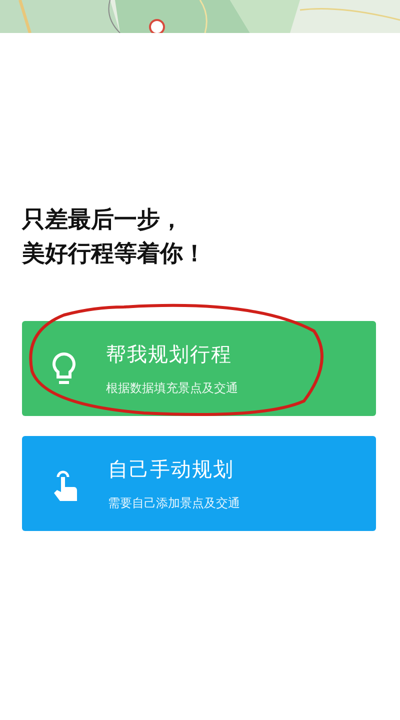 This screenshot has width=400, height=720. What do you see at coordinates (114, 254) in the screenshot?
I see `heading-text: 美好行程等着你！` at bounding box center [114, 254].